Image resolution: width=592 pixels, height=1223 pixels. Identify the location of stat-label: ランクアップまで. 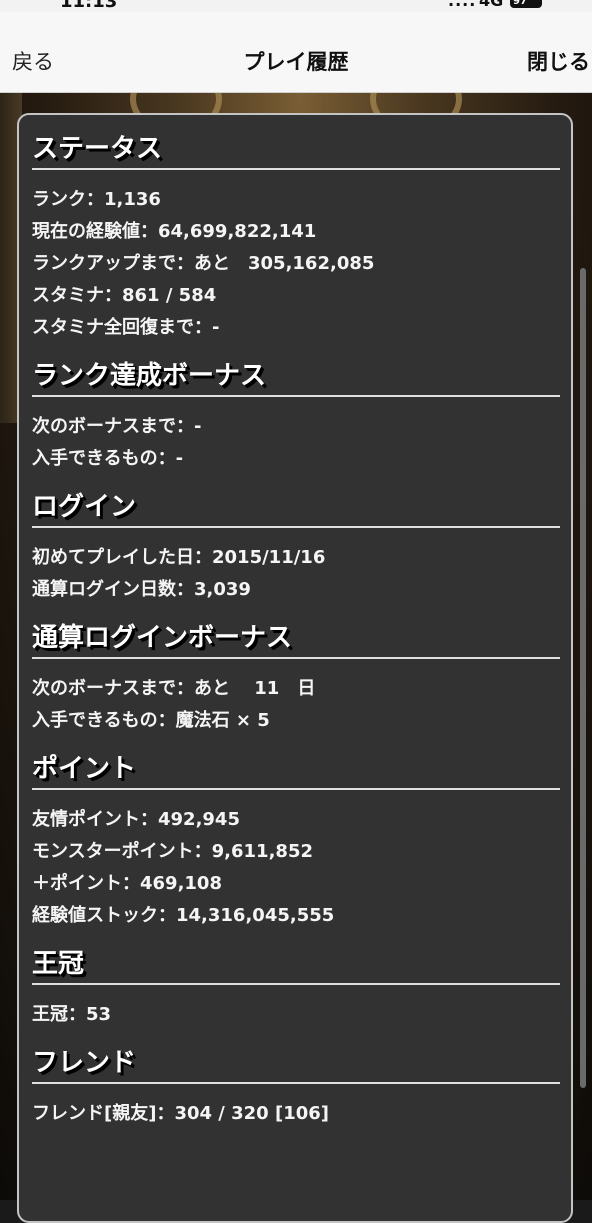
(104, 263).